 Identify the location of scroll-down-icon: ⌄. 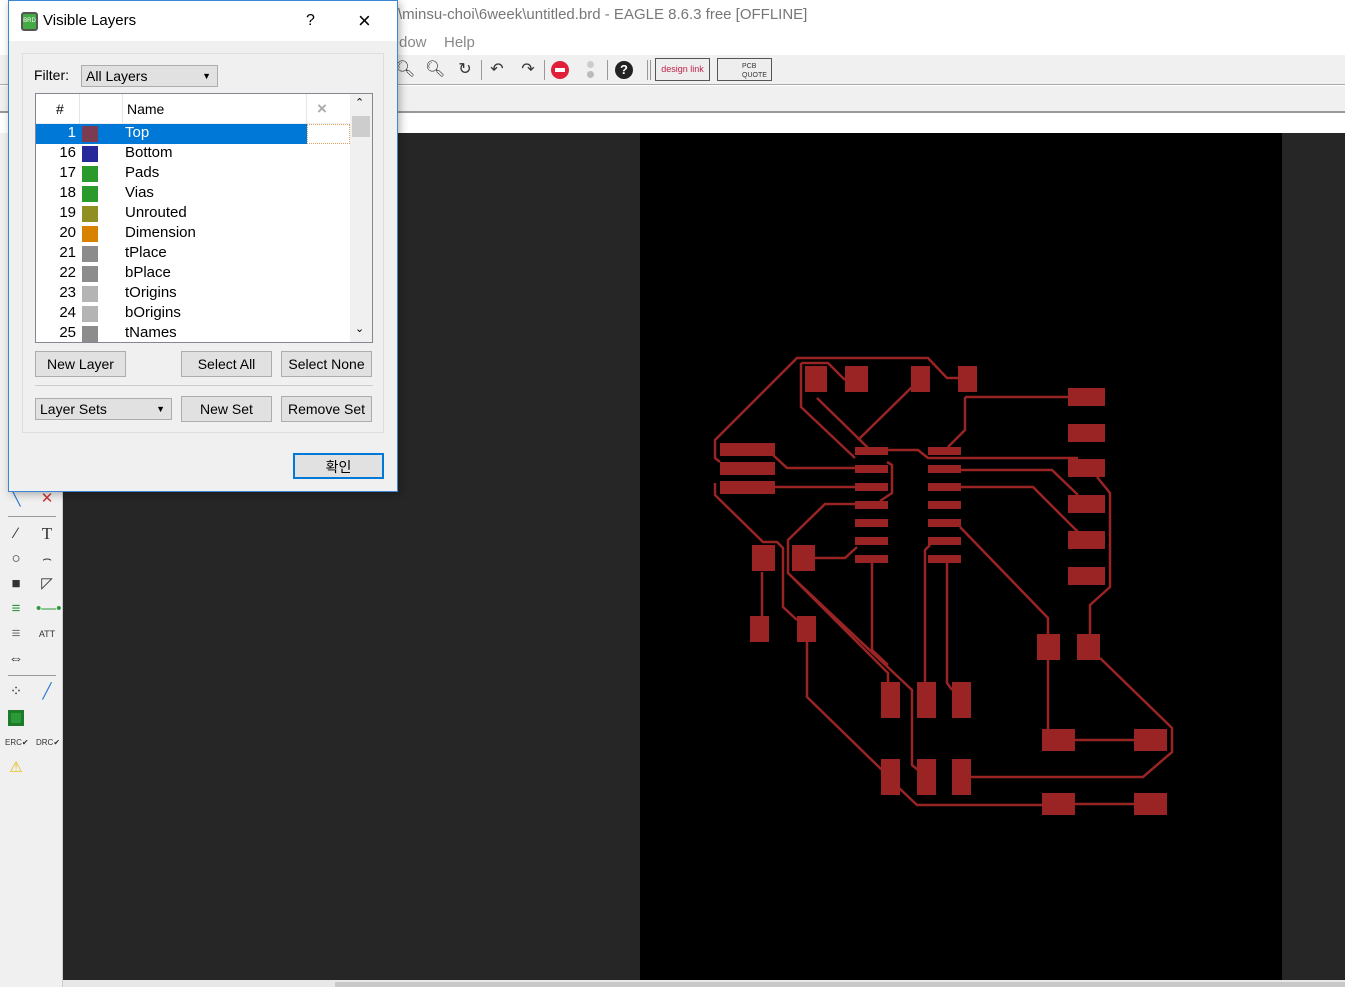
(359, 328).